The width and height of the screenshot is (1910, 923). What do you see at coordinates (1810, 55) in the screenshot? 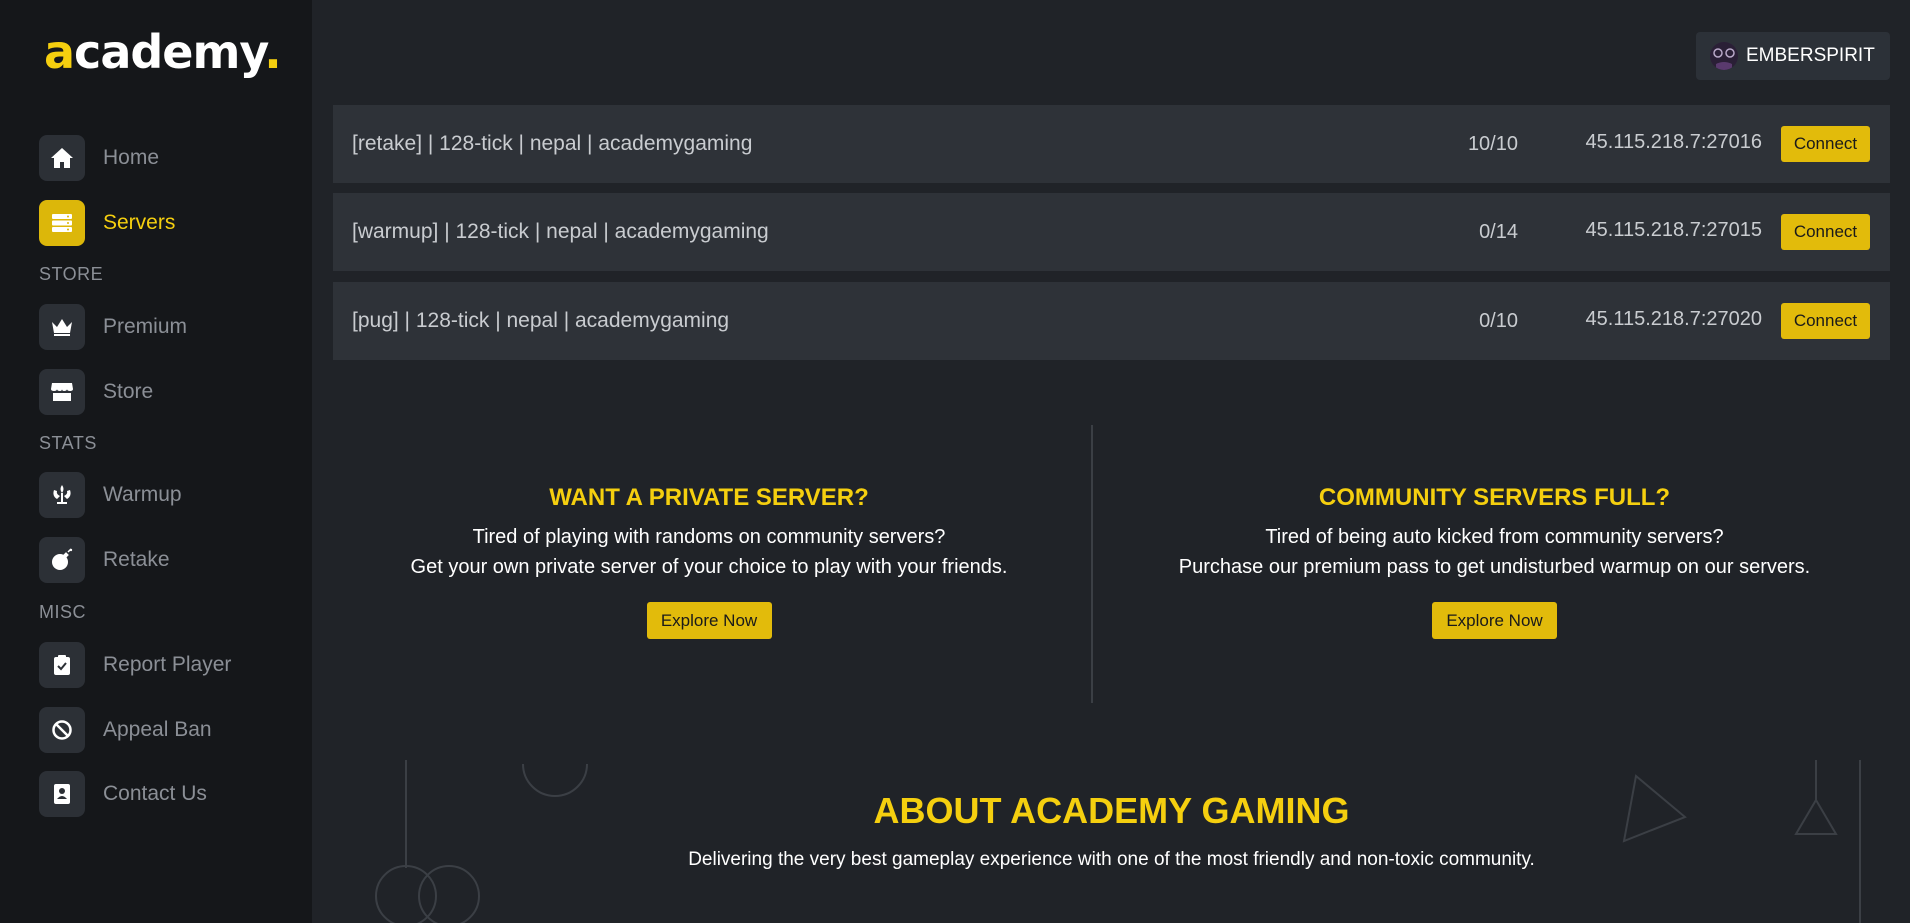
I see `user-name: EMBERSPIRIT` at bounding box center [1810, 55].